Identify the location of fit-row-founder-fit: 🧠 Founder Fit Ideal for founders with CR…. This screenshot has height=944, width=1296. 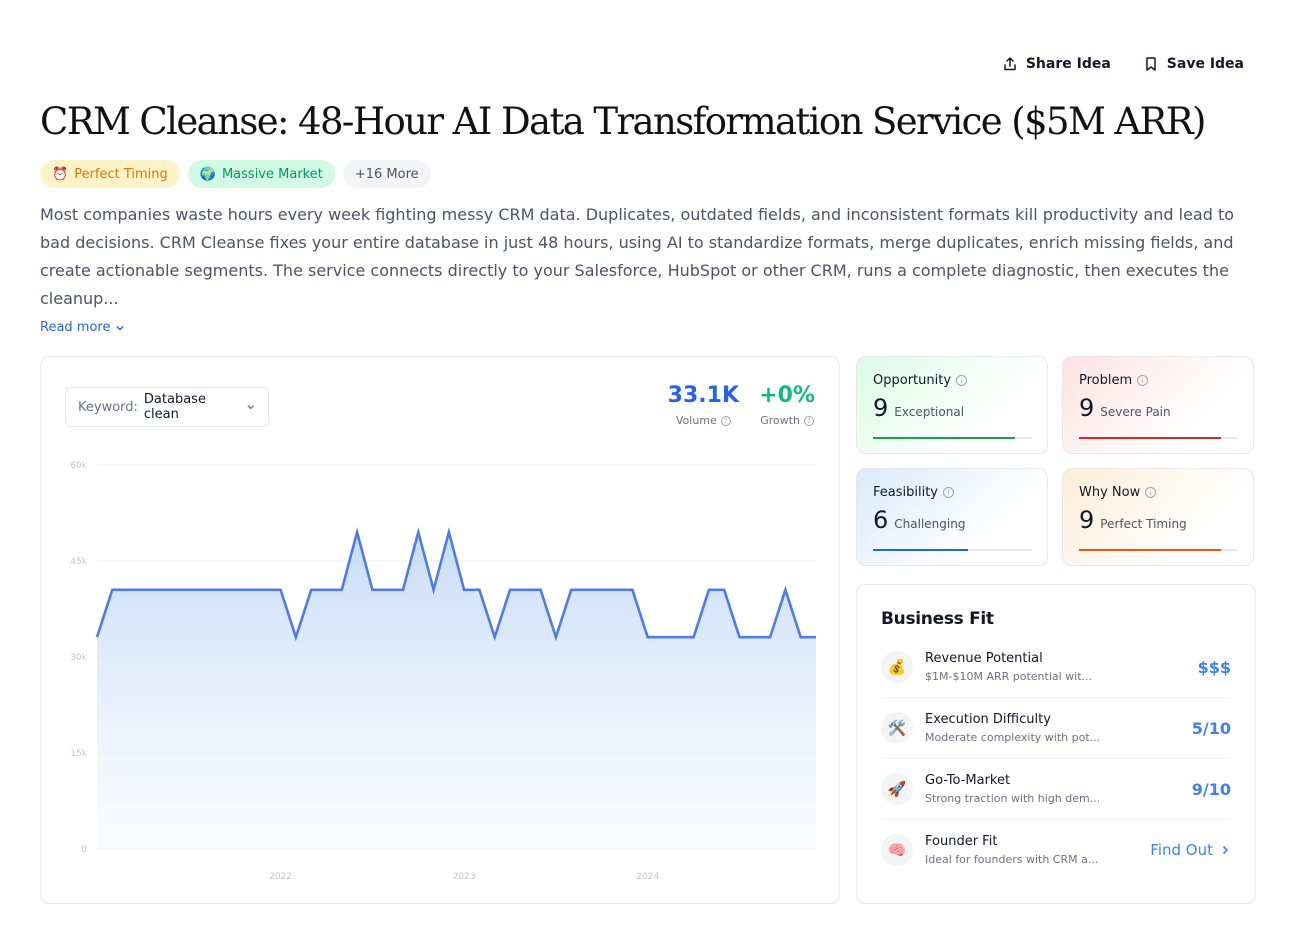
(1056, 849).